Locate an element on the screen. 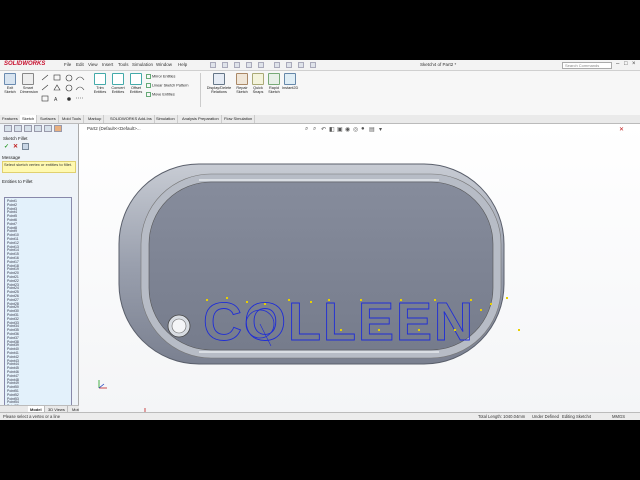  property-manager-title: Sketch Fillet is located at coordinates (15, 138).